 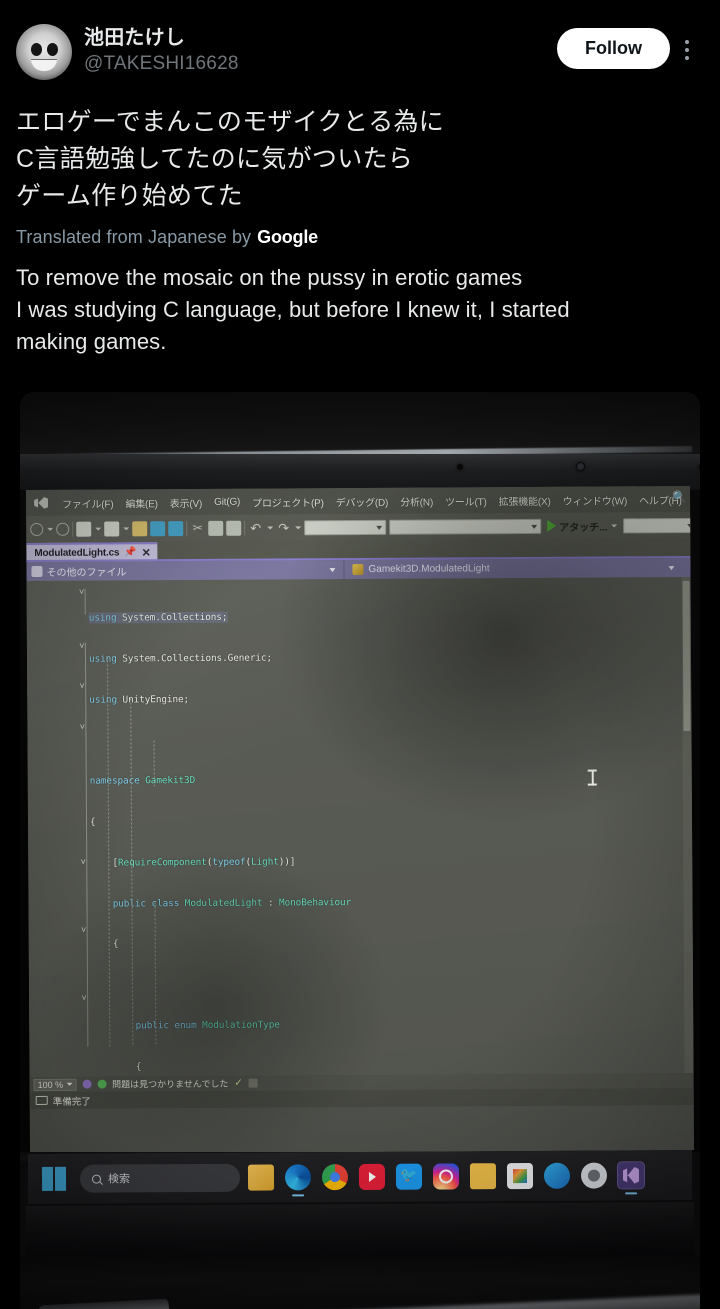 I want to click on save-icon, so click(x=158, y=528).